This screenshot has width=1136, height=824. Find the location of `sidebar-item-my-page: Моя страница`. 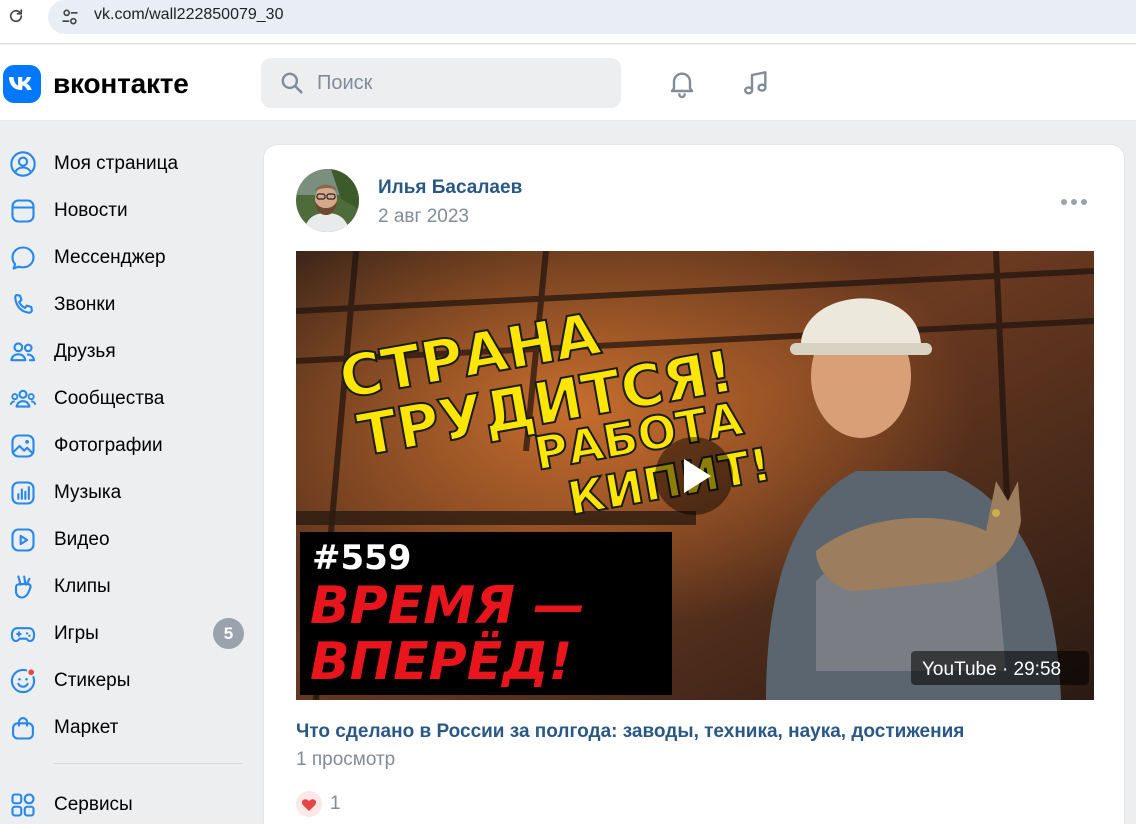

sidebar-item-my-page: Моя страница is located at coordinates (125, 163).